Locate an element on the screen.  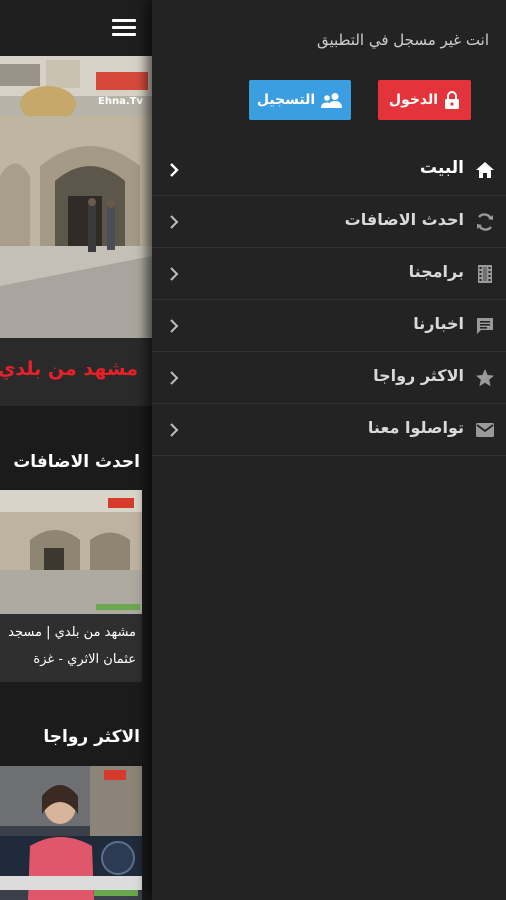
video-title-line-1: مشهد من بلدي | مسجد is located at coordinates (72, 632).